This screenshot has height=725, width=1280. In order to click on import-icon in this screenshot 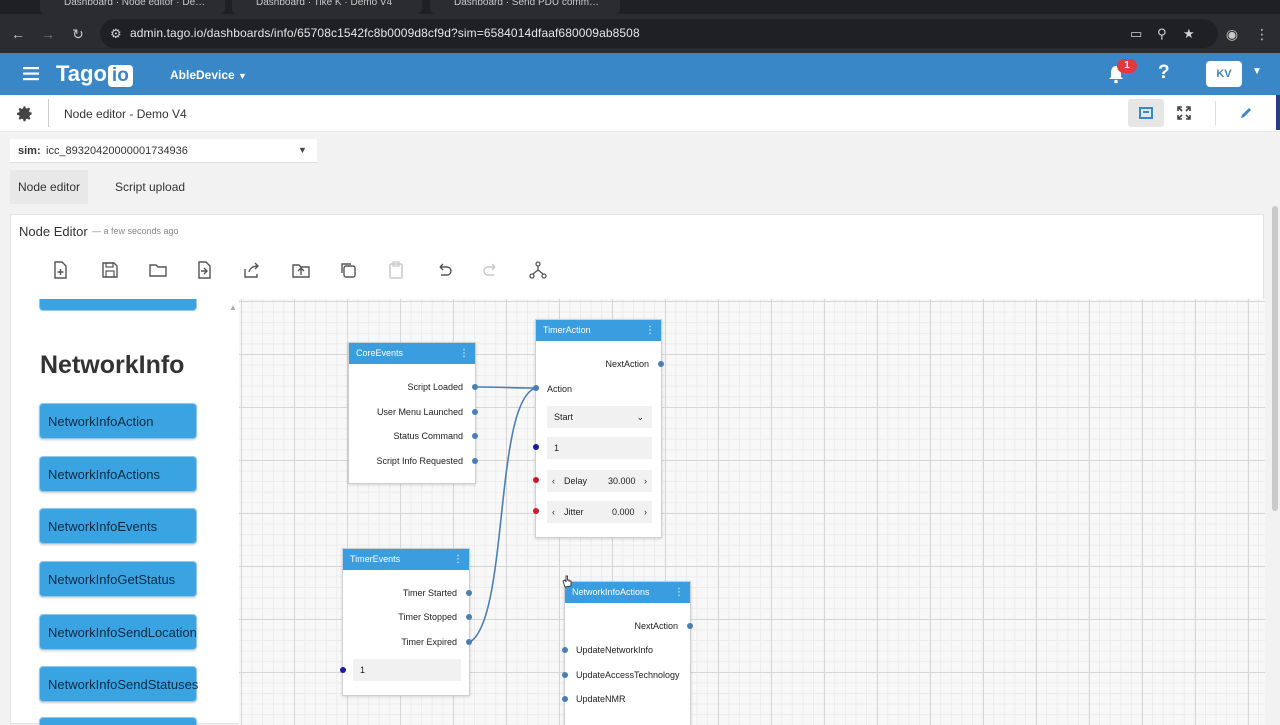, I will do `click(206, 272)`.